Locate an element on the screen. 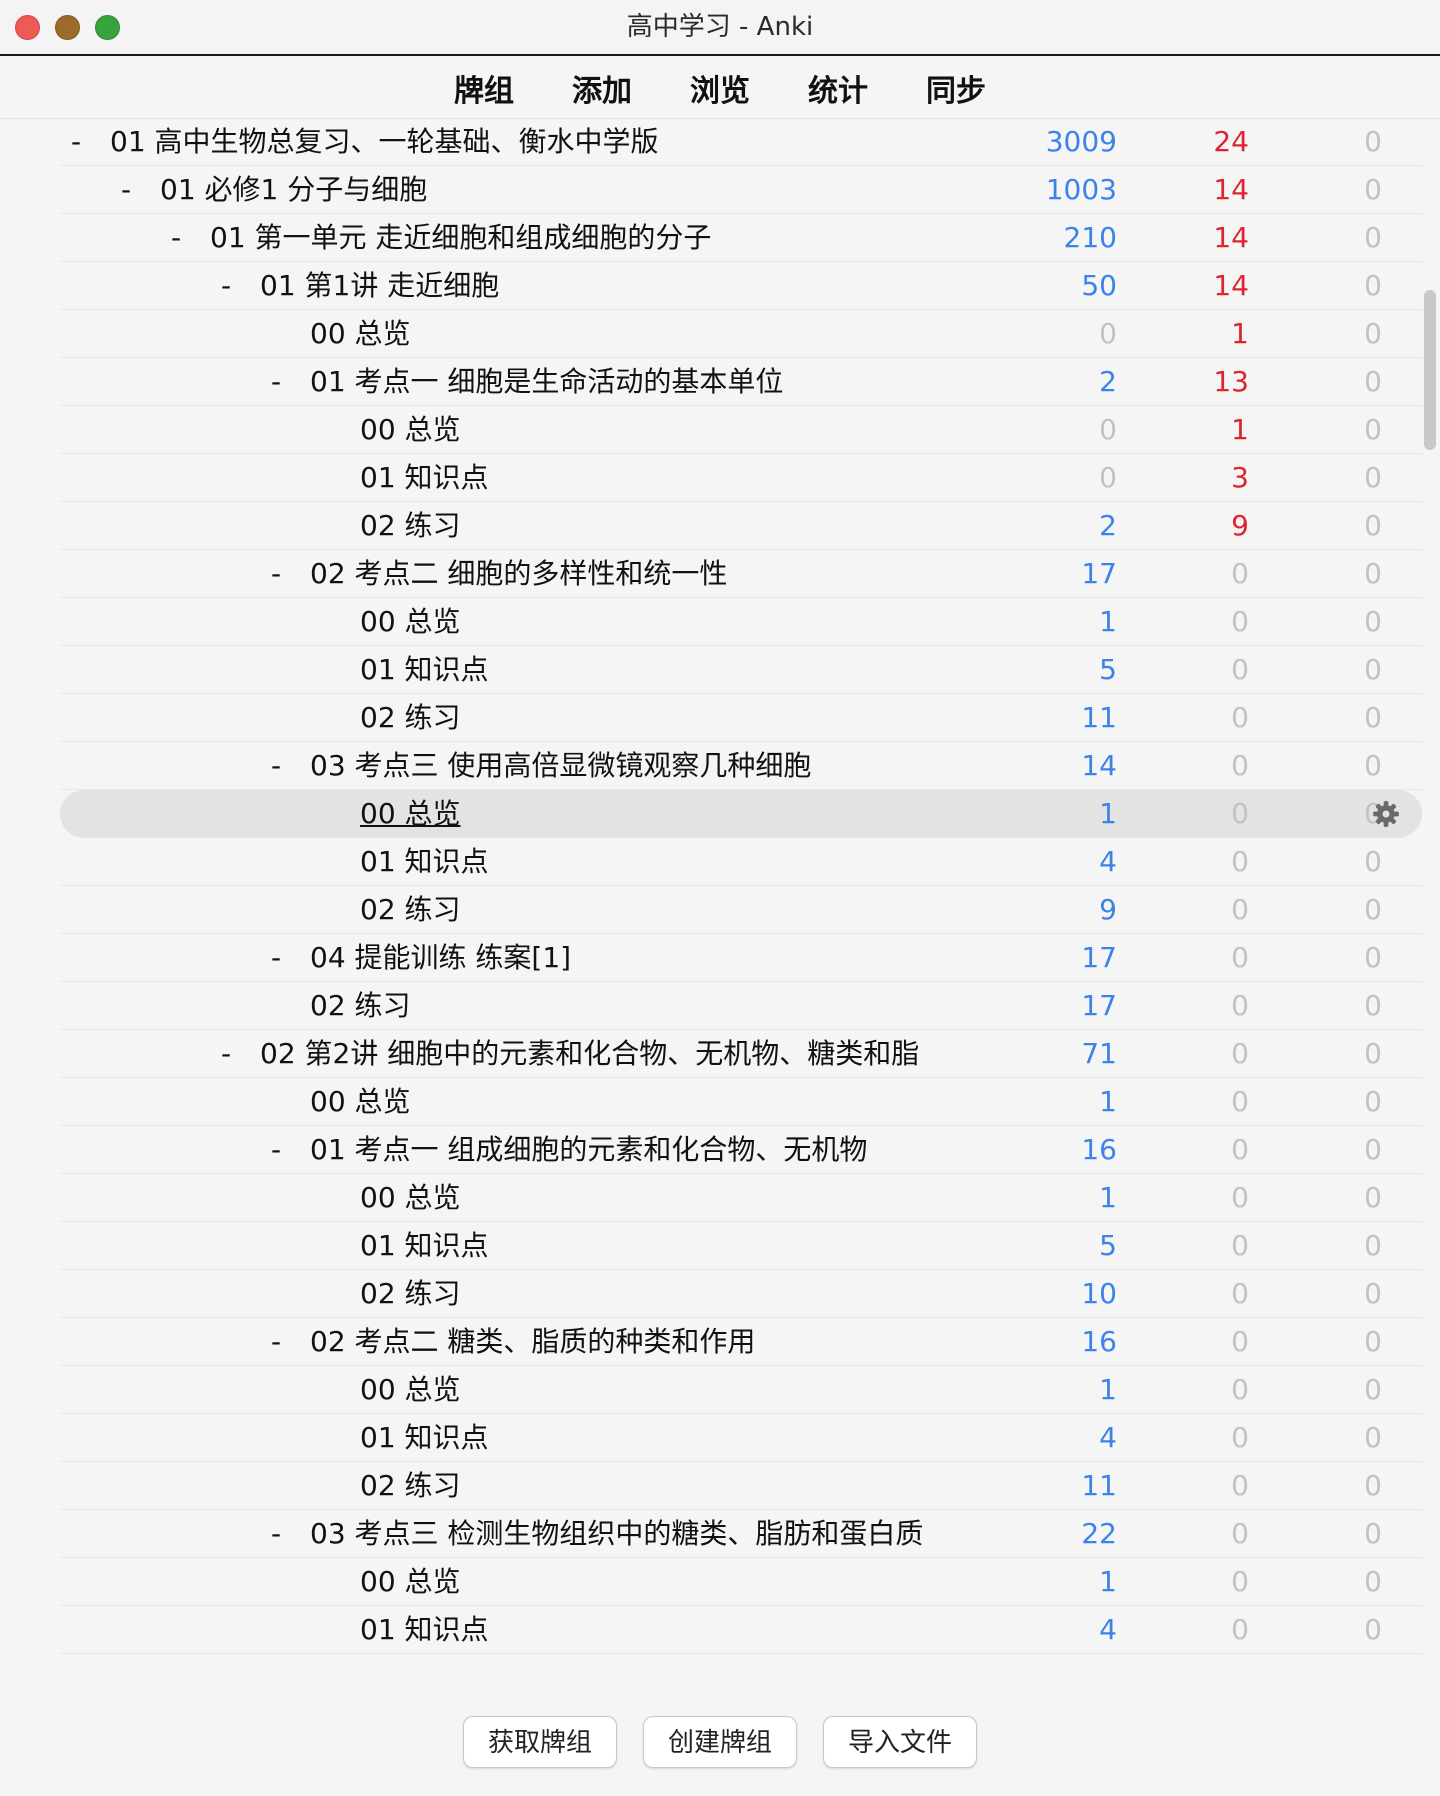  toolbar-stats-button: 统计 is located at coordinates (838, 88).